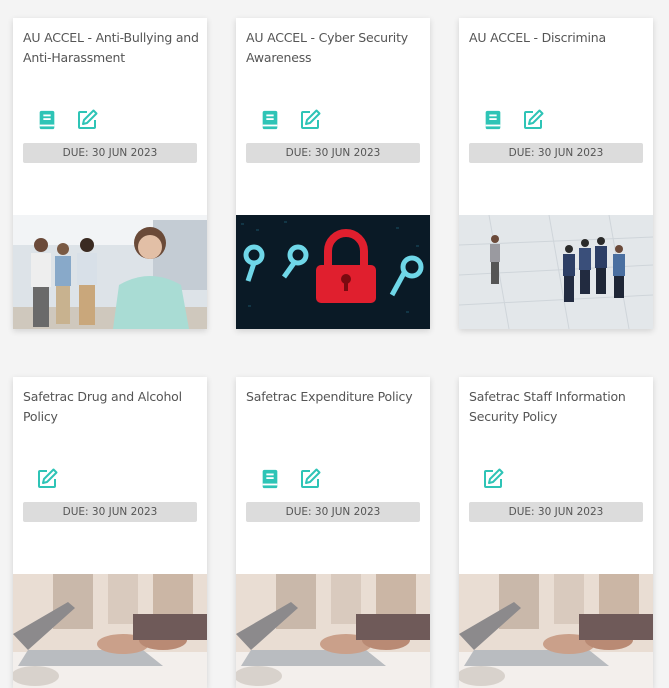 This screenshot has height=688, width=669. I want to click on course-card: AU ACCEL - Discrimina DUE: 30 JUN 2023, so click(556, 173).